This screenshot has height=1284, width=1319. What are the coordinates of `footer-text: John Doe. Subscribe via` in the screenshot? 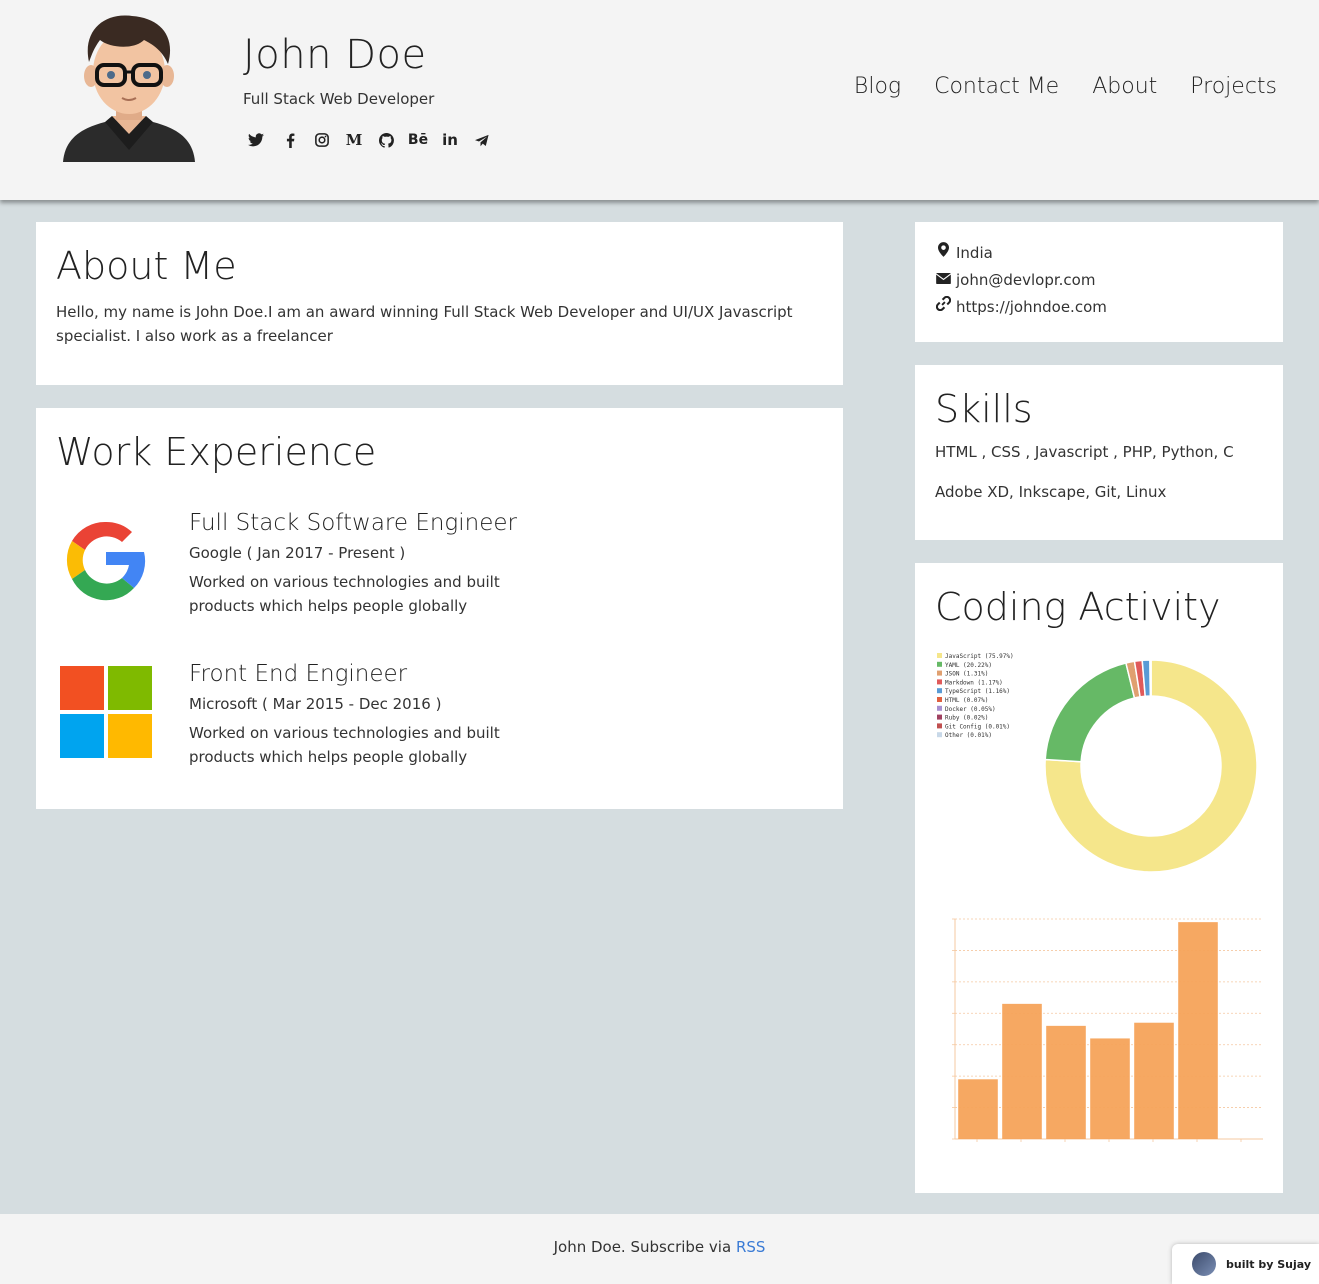 It's located at (644, 1247).